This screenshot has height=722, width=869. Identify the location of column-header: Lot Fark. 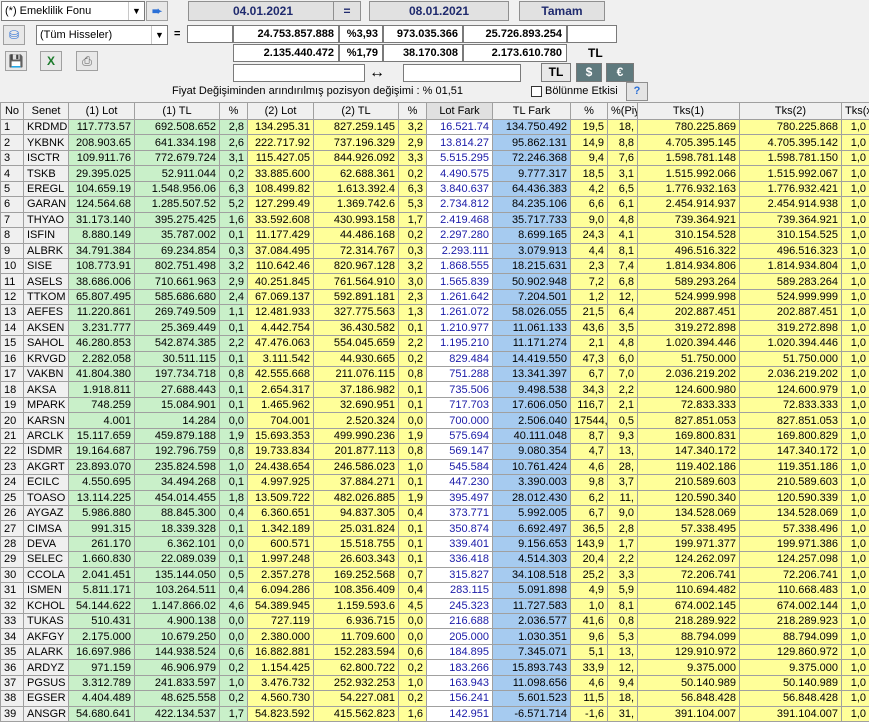
(460, 111).